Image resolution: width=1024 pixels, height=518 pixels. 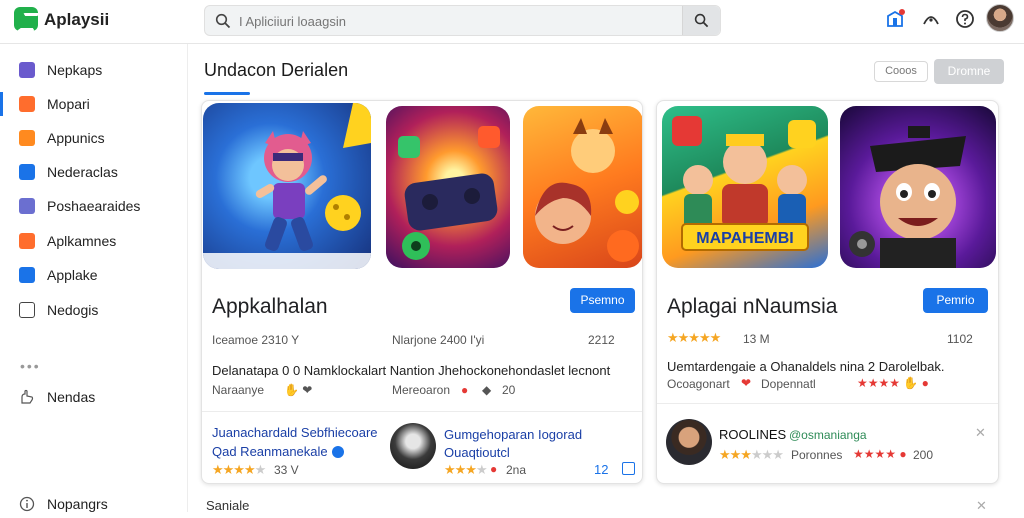 I want to click on grid-icon, so click(x=27, y=138).